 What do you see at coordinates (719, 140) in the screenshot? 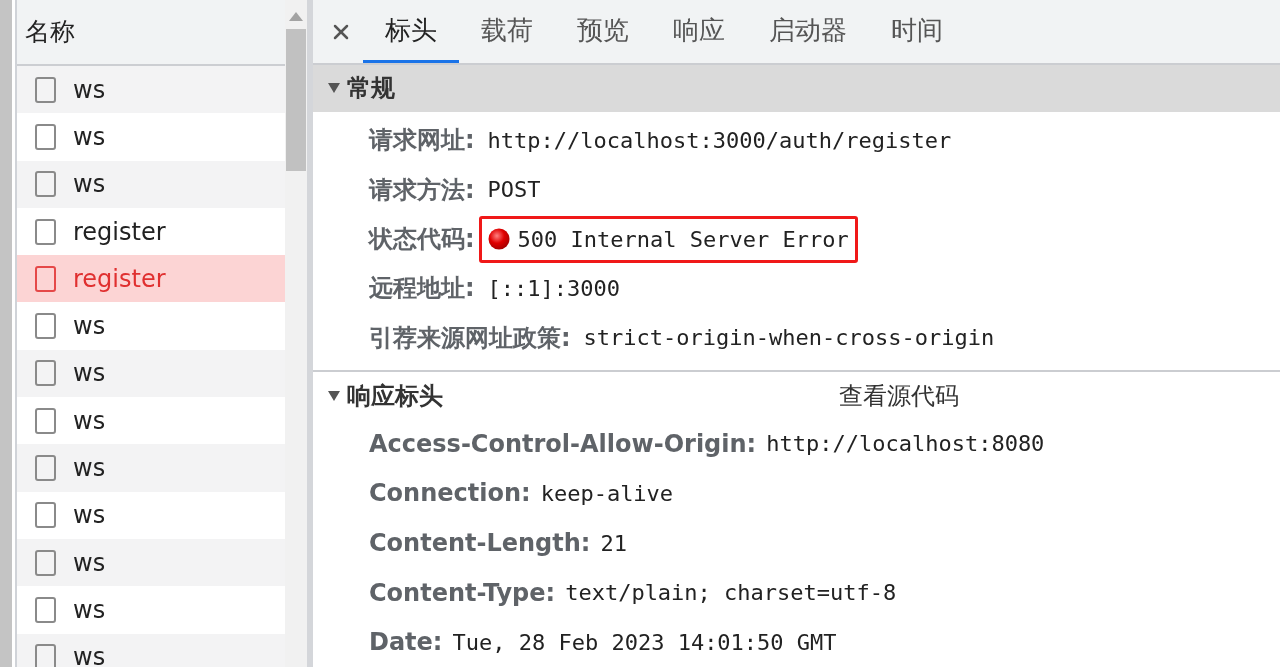
I see `field-value: http://localhost:3000/auth/register` at bounding box center [719, 140].